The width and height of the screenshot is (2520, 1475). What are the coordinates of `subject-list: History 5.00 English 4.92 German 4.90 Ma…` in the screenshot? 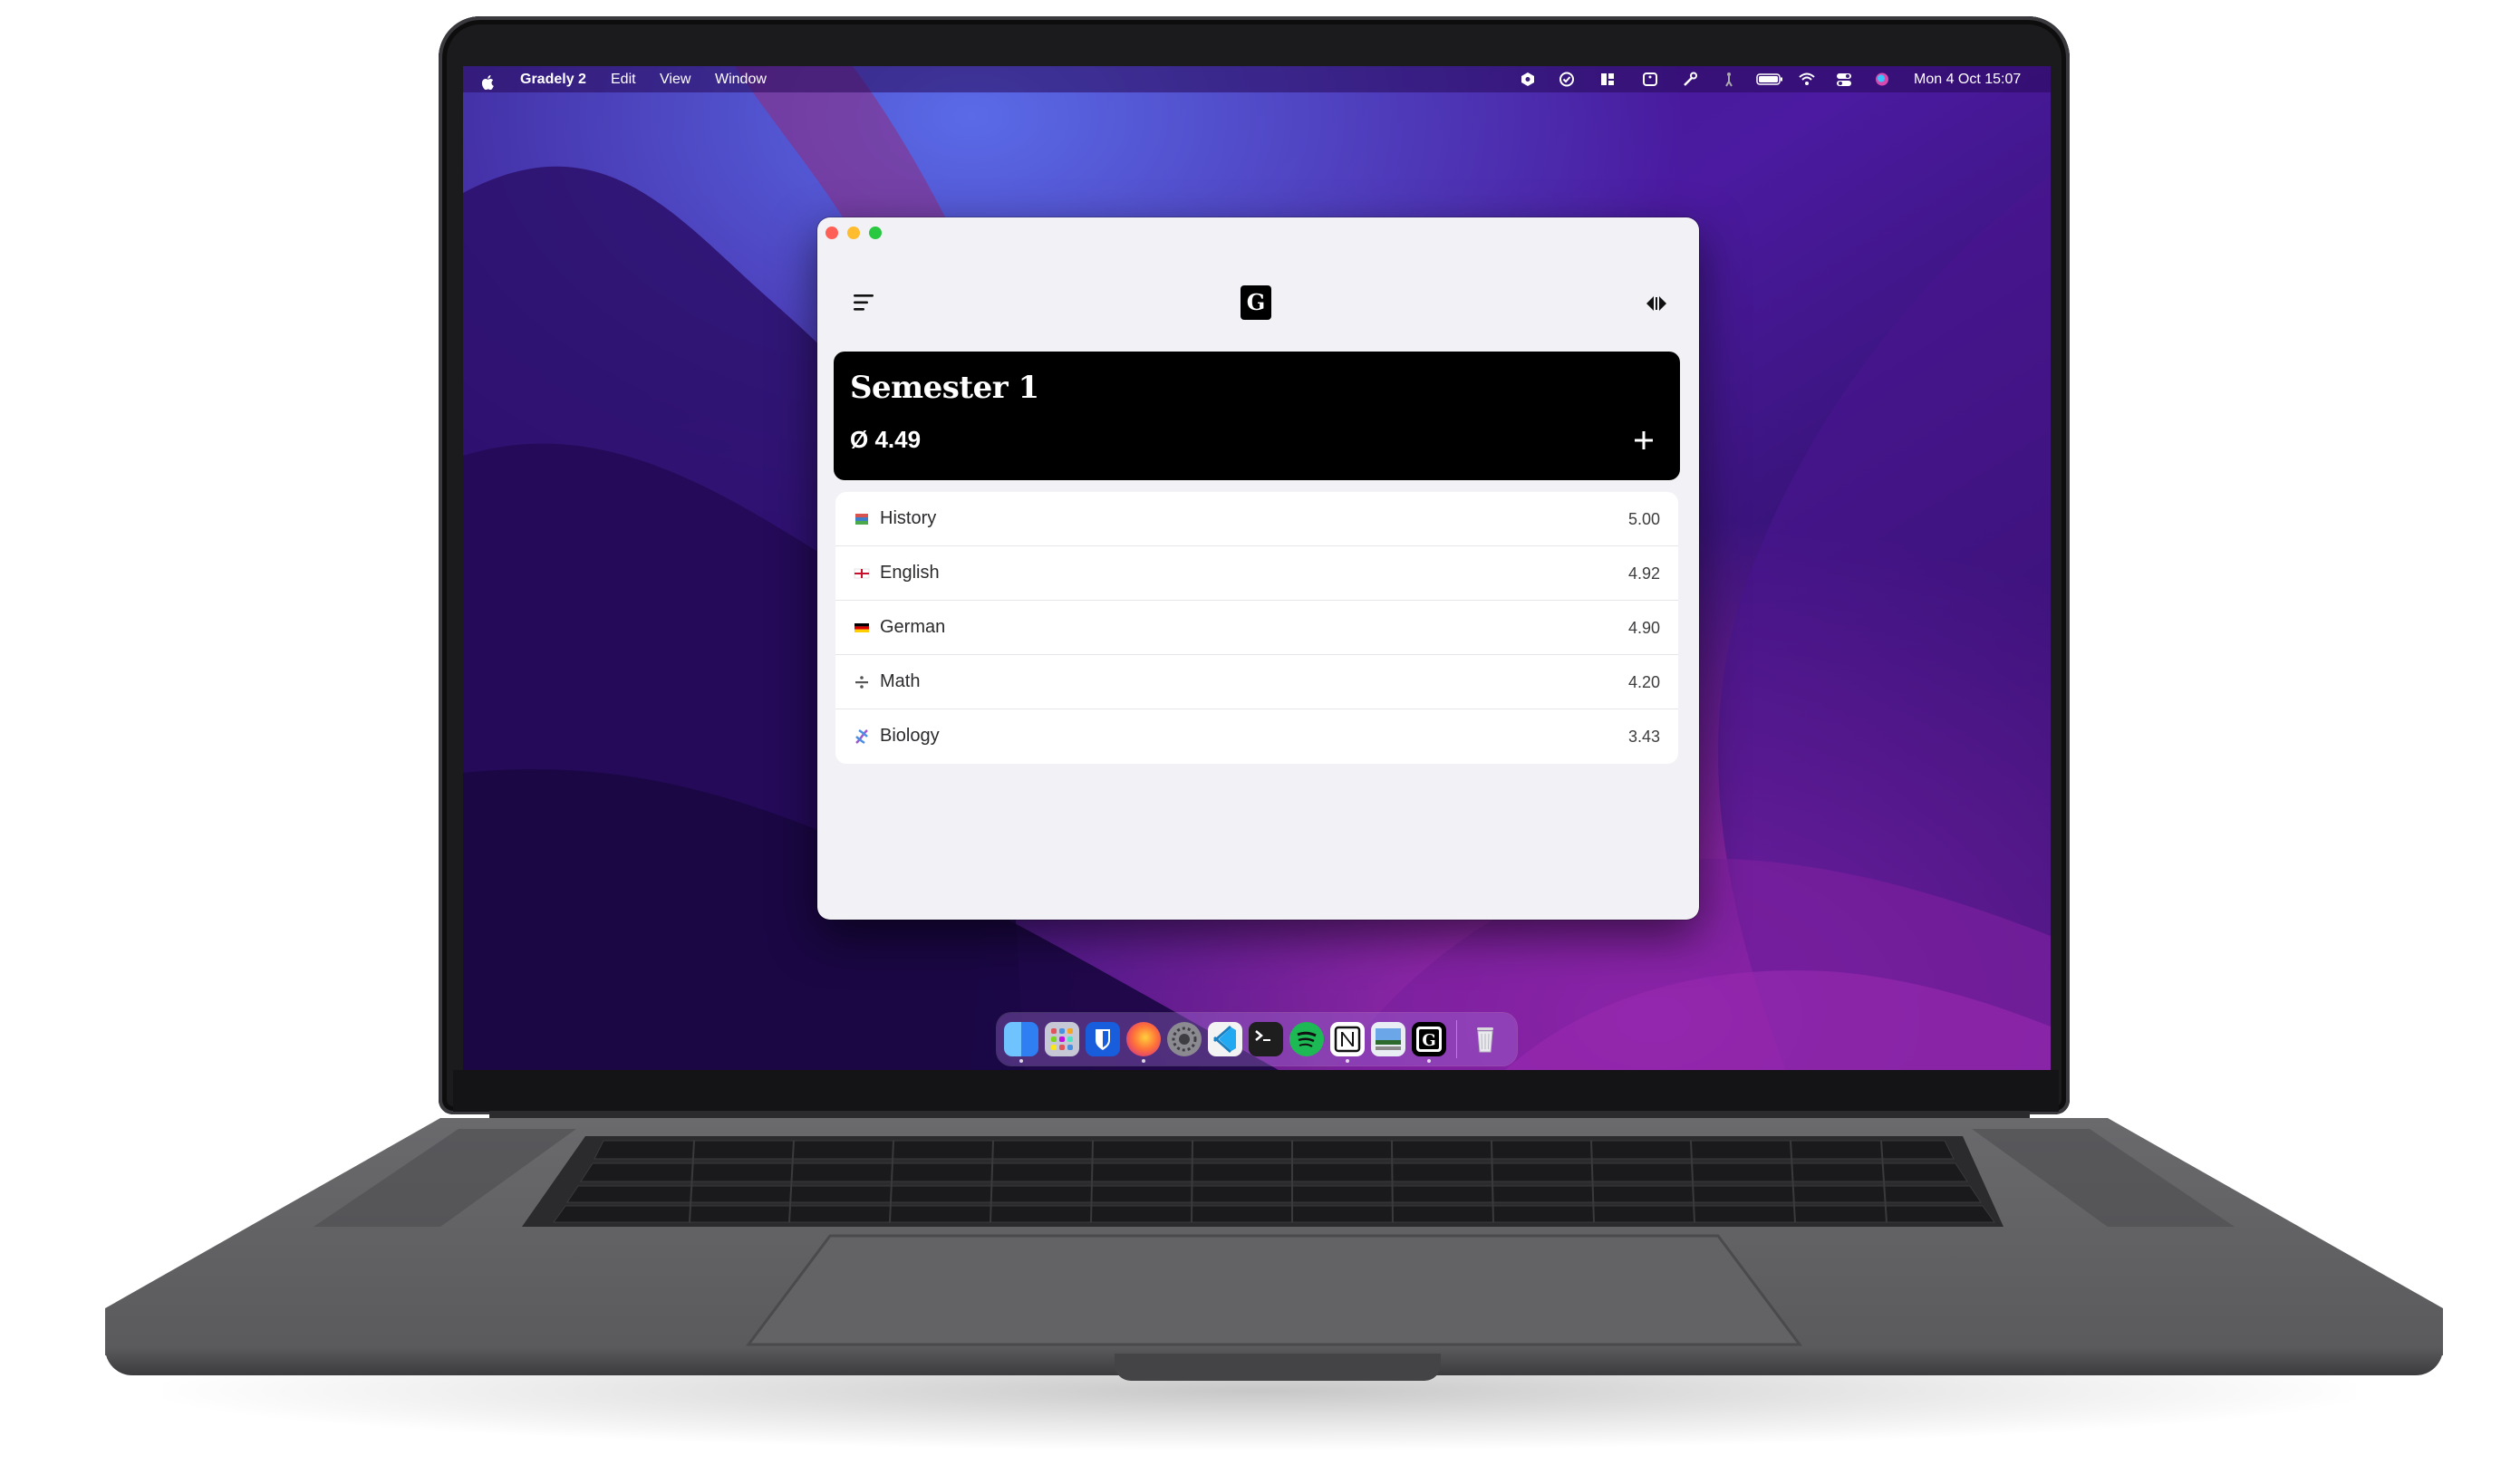 It's located at (1256, 628).